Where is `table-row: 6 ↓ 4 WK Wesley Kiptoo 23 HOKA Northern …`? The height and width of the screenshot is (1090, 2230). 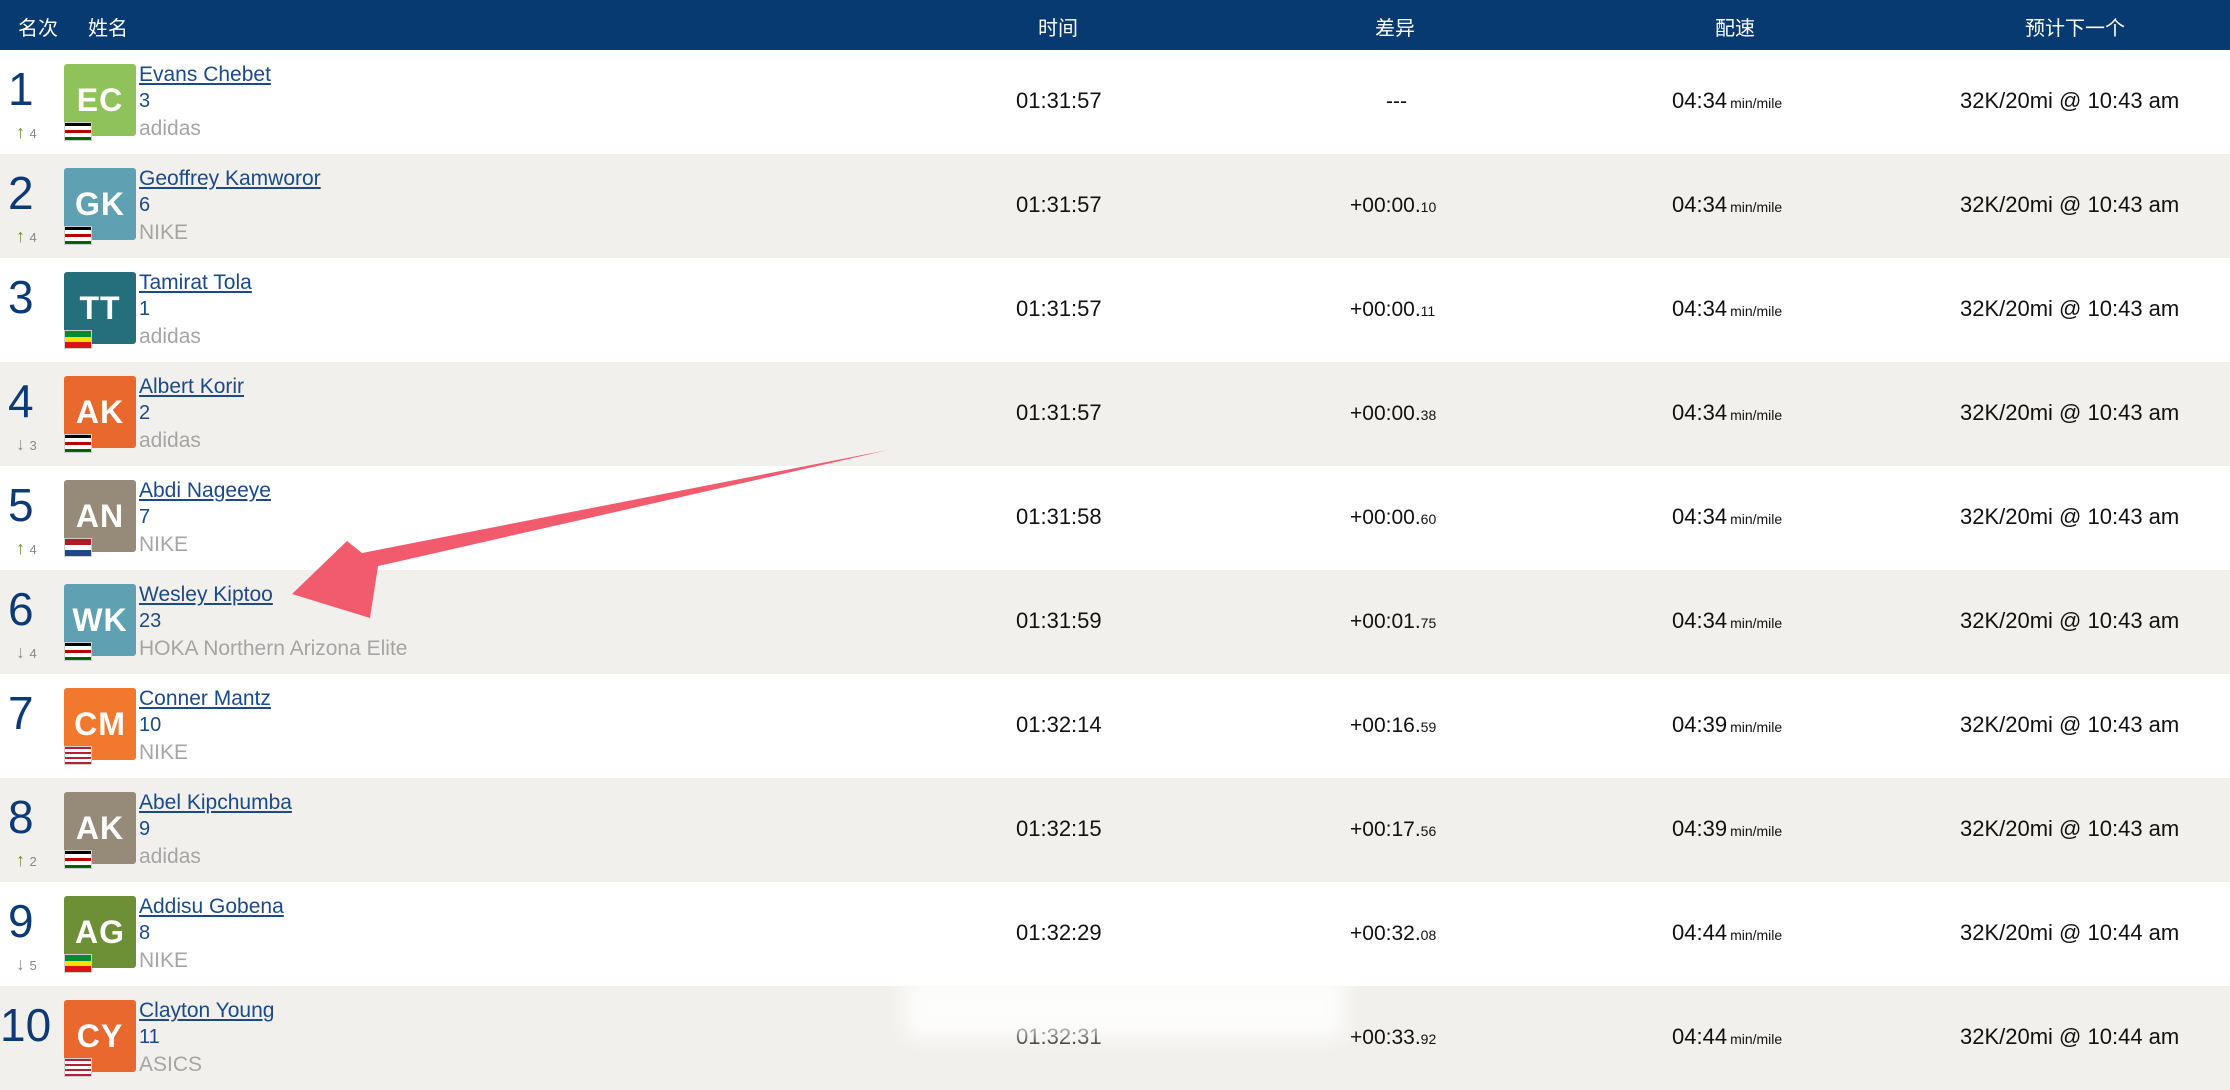 table-row: 6 ↓ 4 WK Wesley Kiptoo 23 HOKA Northern … is located at coordinates (1115, 622).